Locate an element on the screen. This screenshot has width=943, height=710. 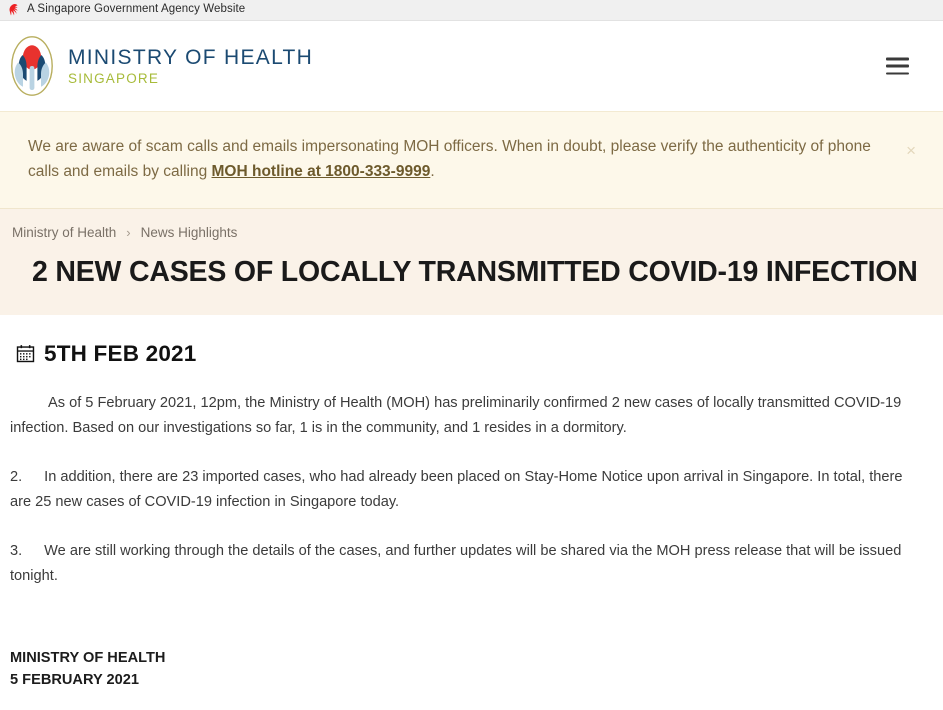
hamburger-menu-icon is located at coordinates (897, 66).